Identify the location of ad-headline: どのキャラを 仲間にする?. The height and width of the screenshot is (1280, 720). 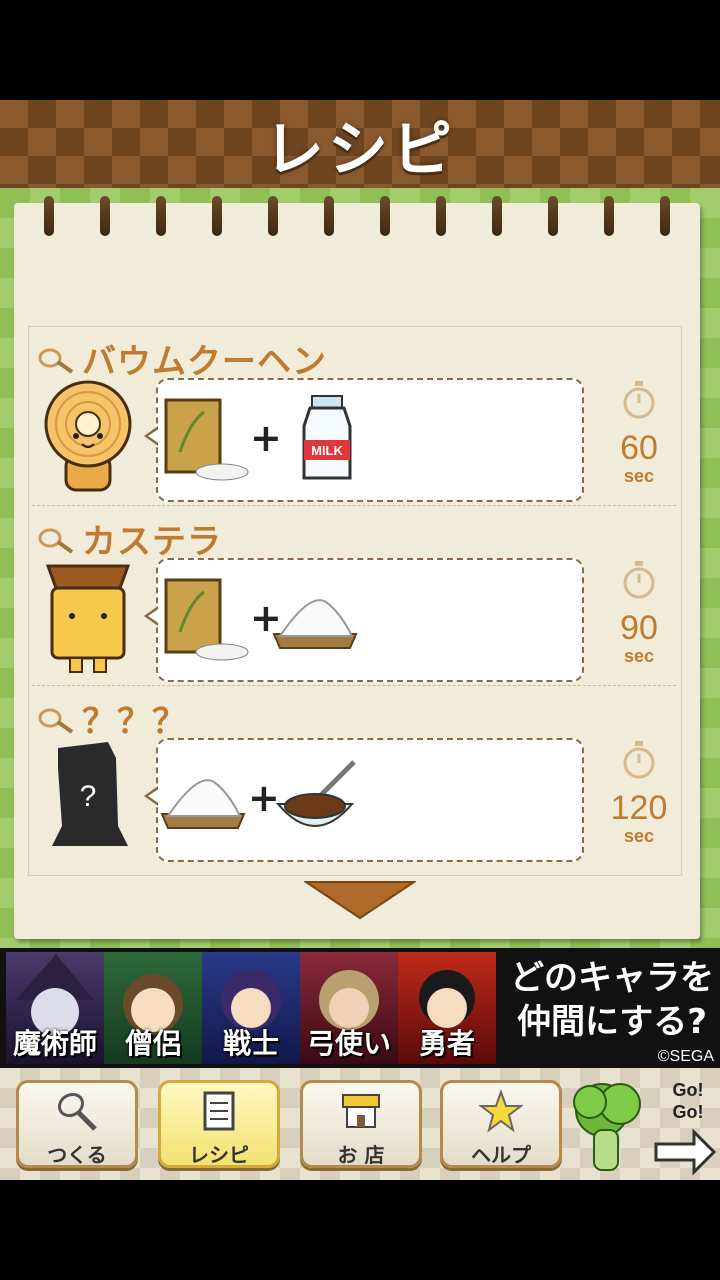
(612, 1000).